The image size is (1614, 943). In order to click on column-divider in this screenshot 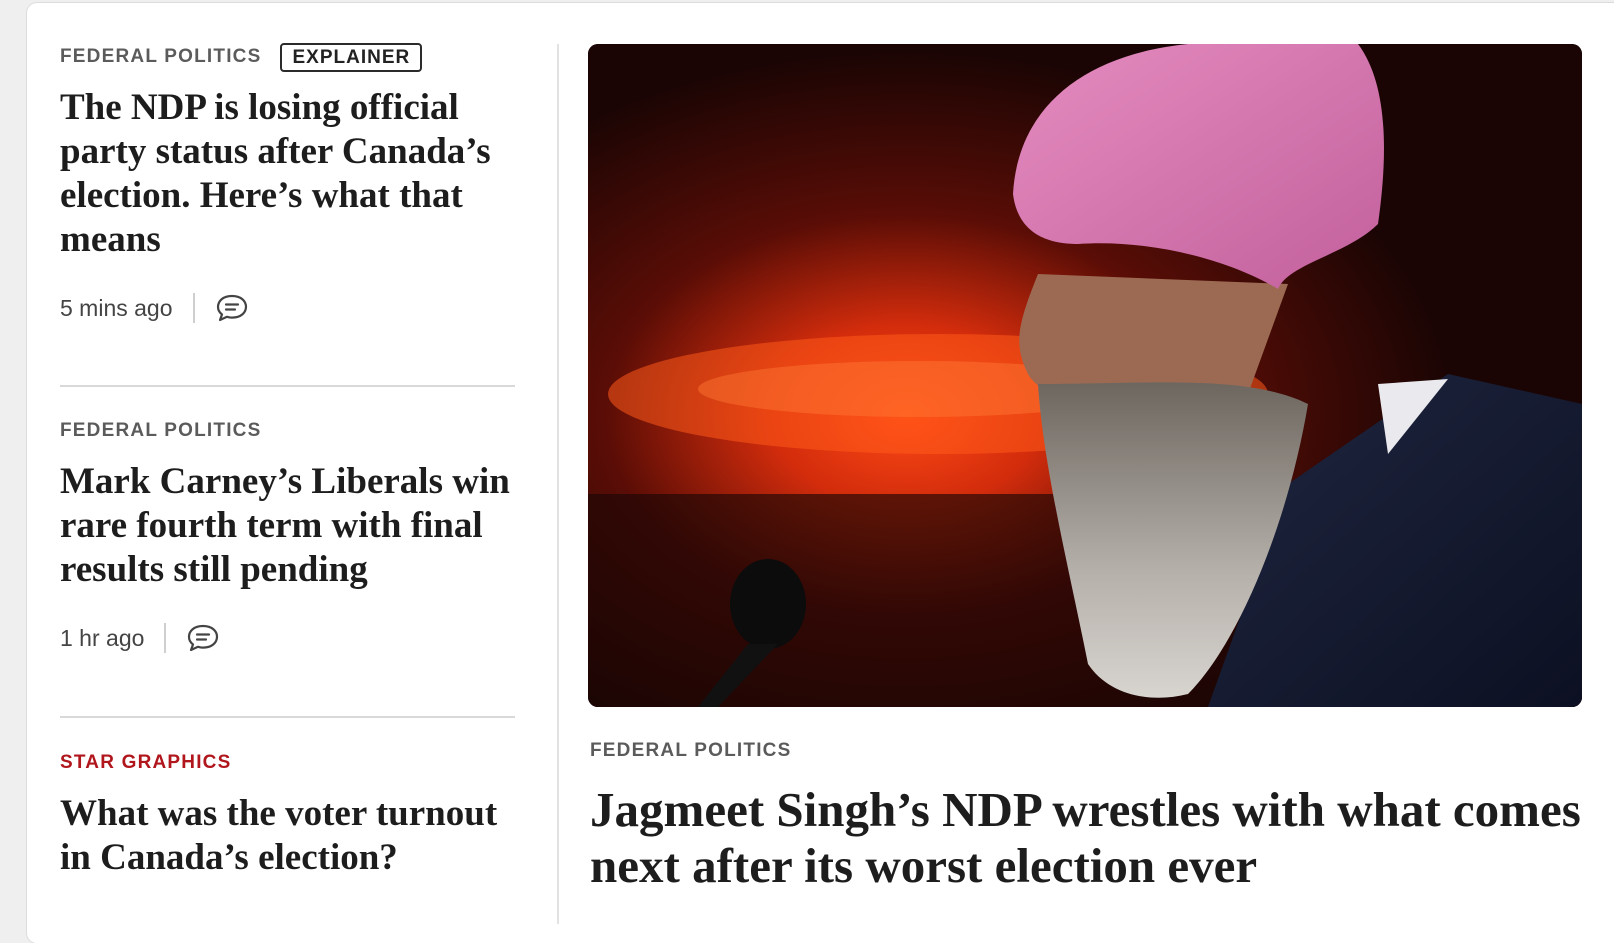, I will do `click(558, 484)`.